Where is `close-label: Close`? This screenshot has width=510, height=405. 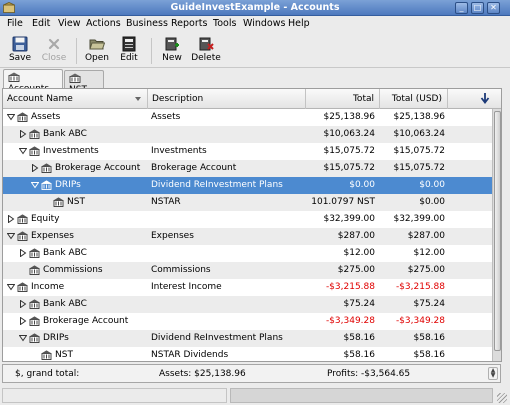
close-label: Close is located at coordinates (54, 58).